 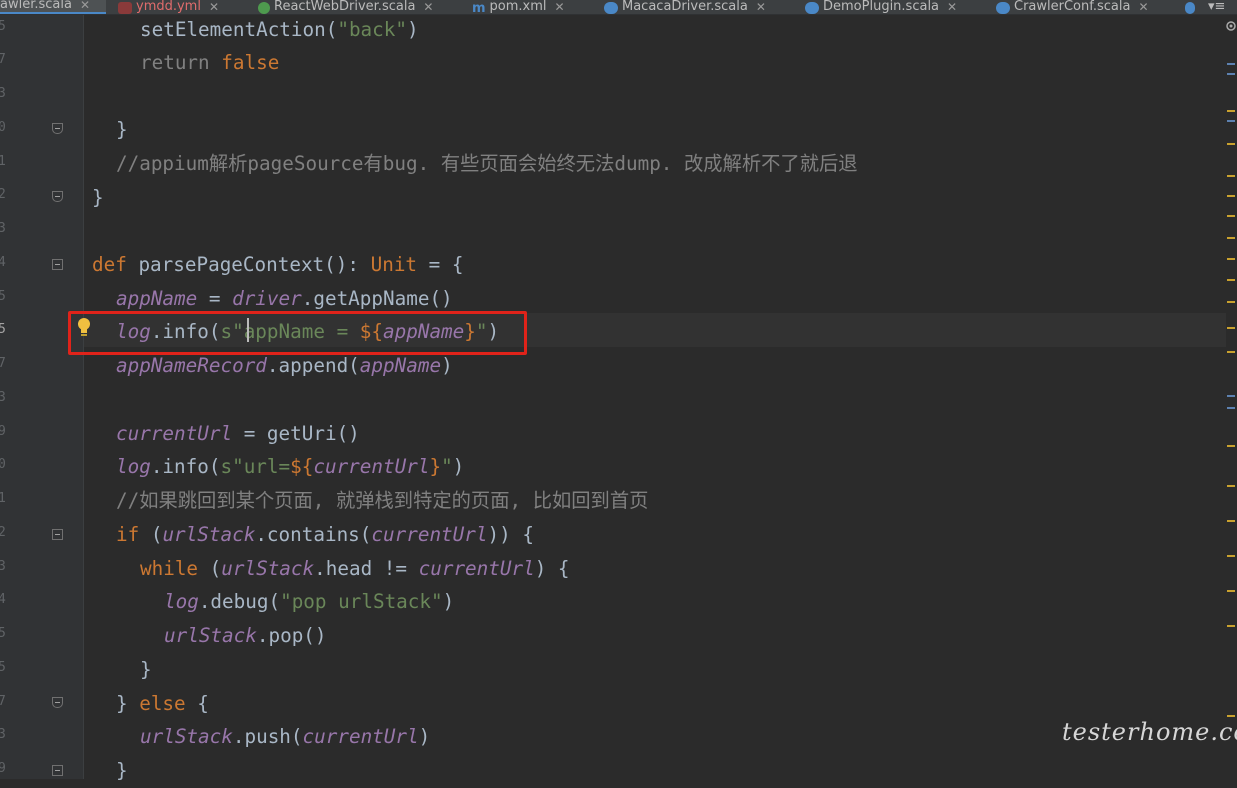 What do you see at coordinates (162, 703) in the screenshot?
I see `code-line: } else {` at bounding box center [162, 703].